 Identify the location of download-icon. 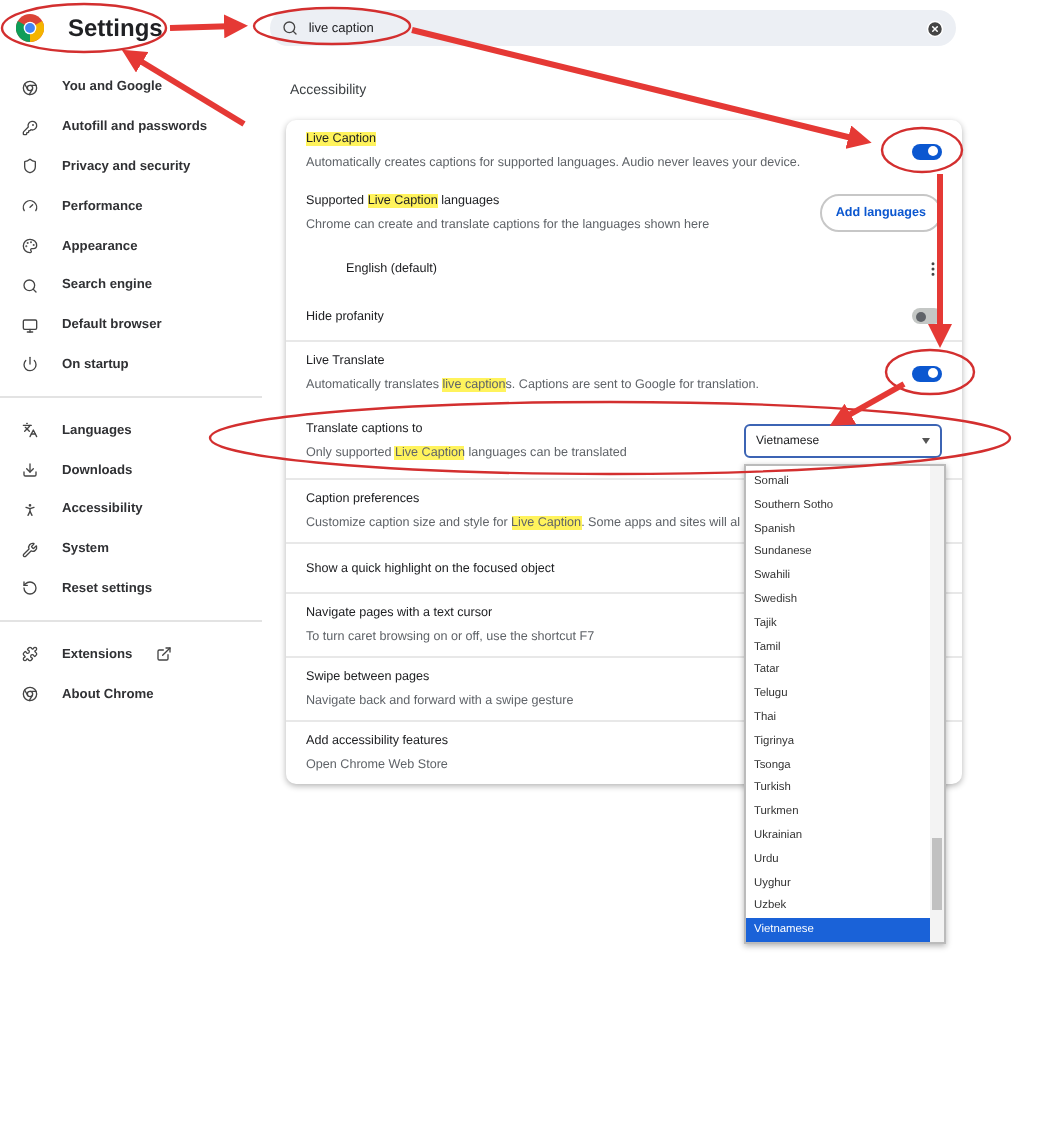
(30, 470).